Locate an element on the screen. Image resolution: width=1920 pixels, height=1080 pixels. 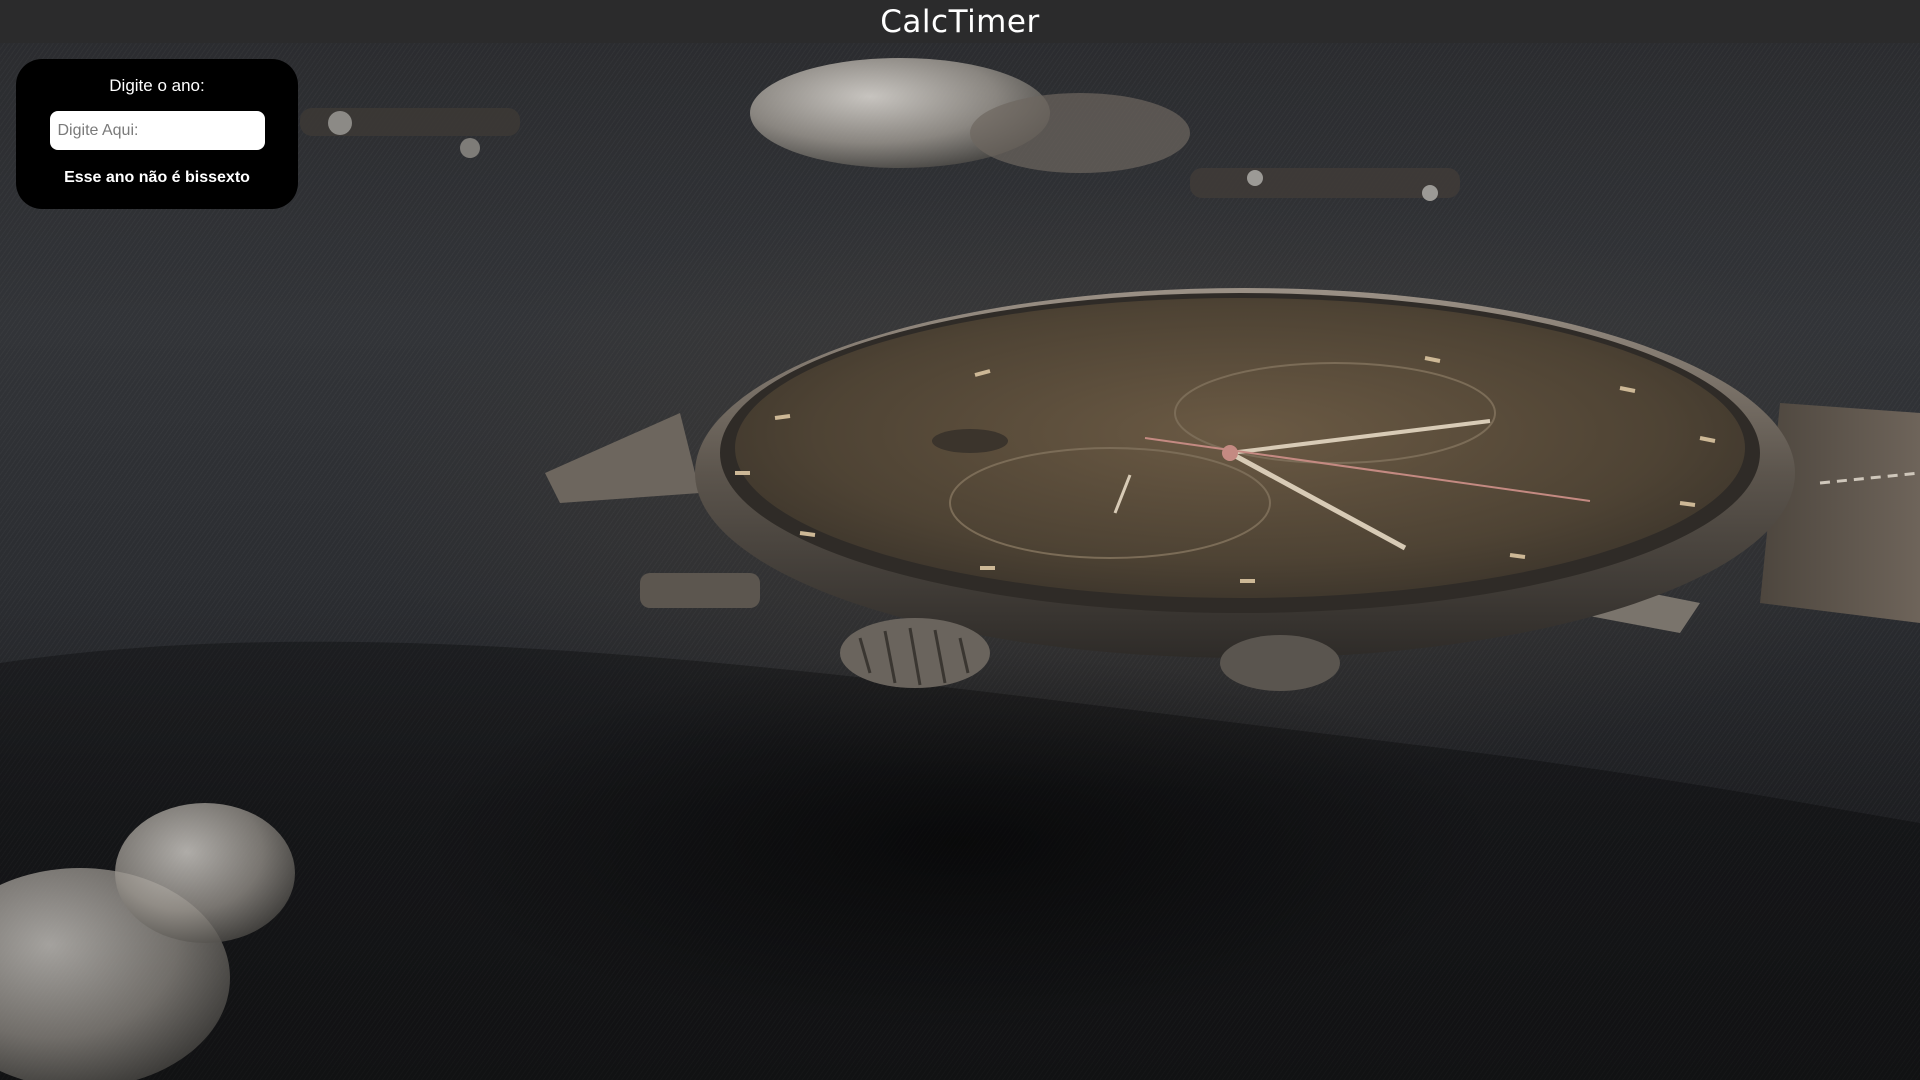
app-title: CalcTimer is located at coordinates (960, 21).